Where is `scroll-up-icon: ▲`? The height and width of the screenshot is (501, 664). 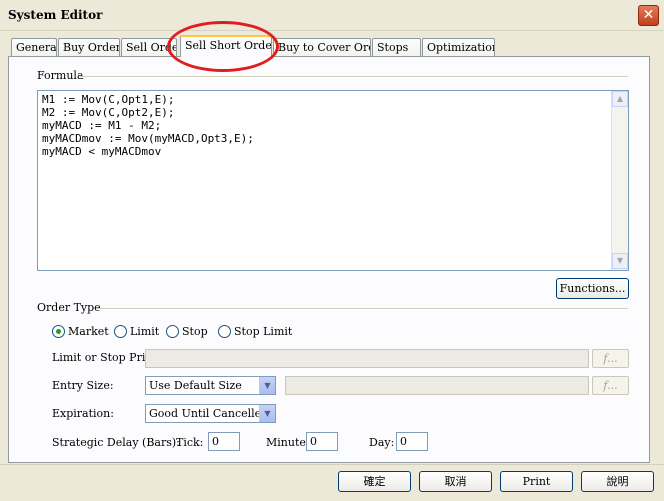 scroll-up-icon: ▲ is located at coordinates (620, 99).